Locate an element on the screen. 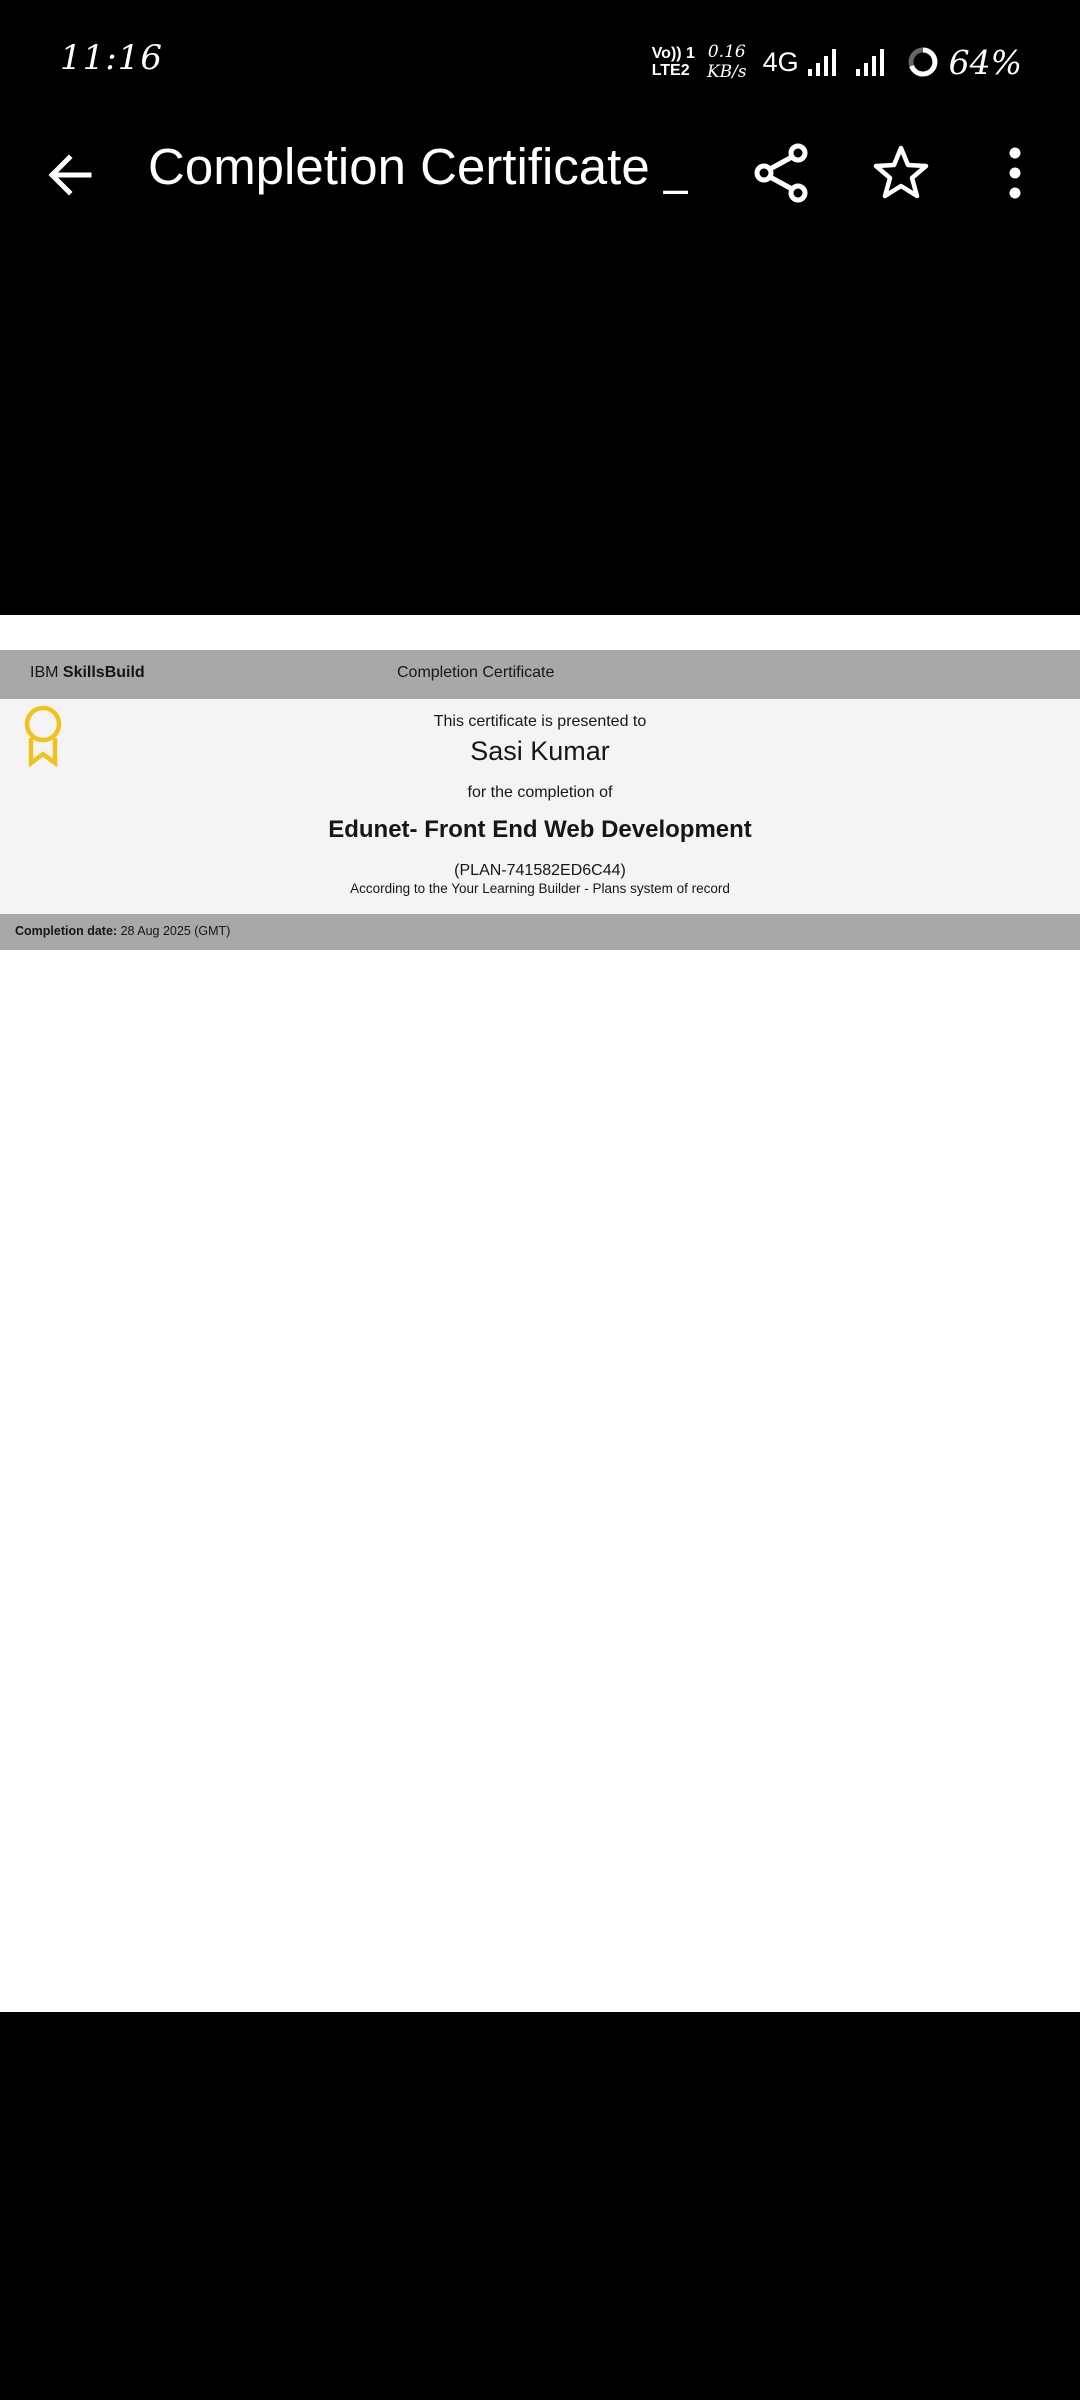 The width and height of the screenshot is (1080, 2400). back-arrow-icon is located at coordinates (70, 175).